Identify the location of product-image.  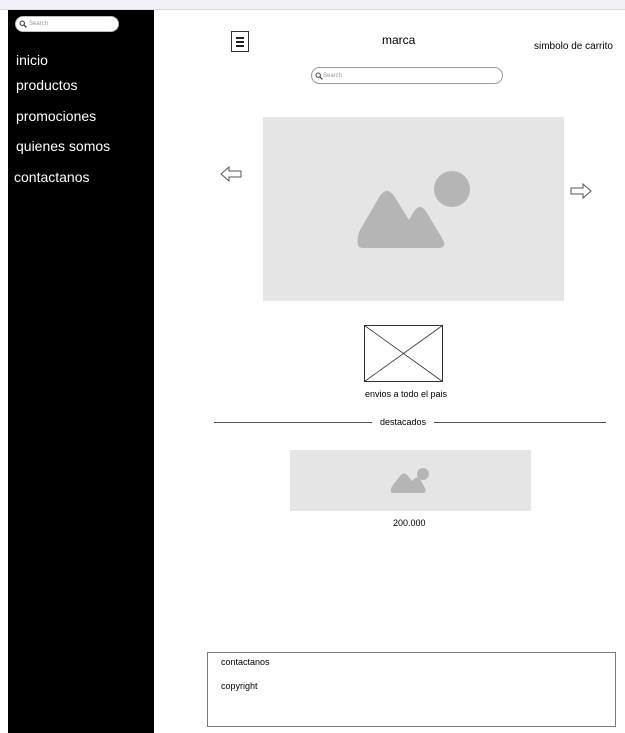
(410, 480).